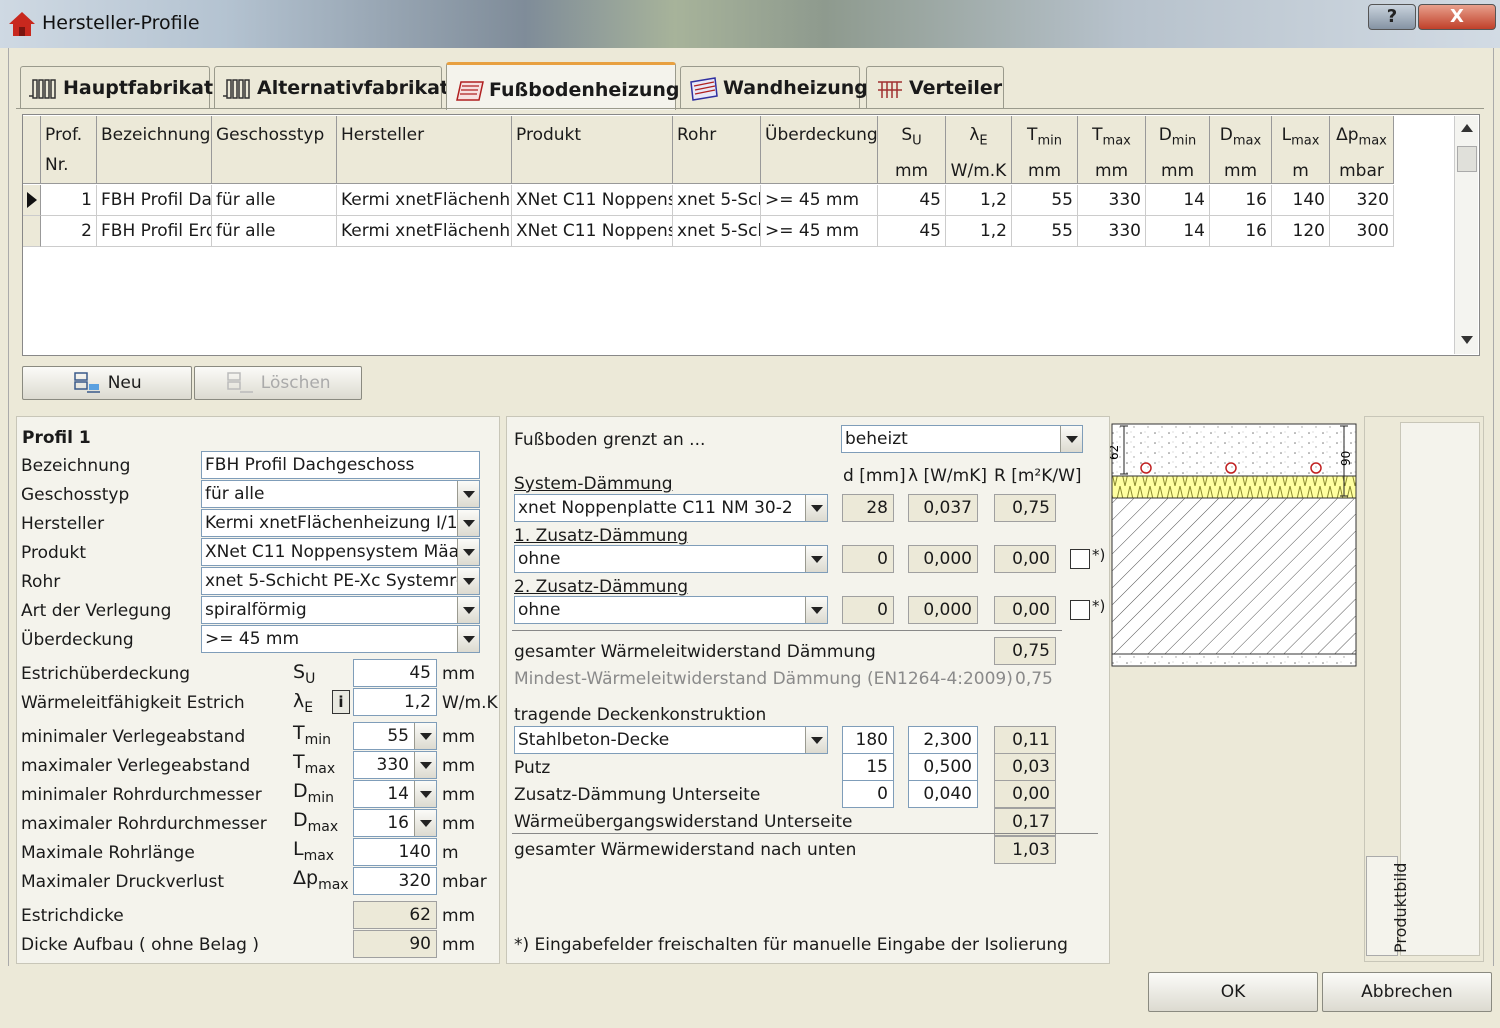 This screenshot has width=1500, height=1028. Describe the element at coordinates (395, 736) in the screenshot. I see `tmin-select: 55` at that location.